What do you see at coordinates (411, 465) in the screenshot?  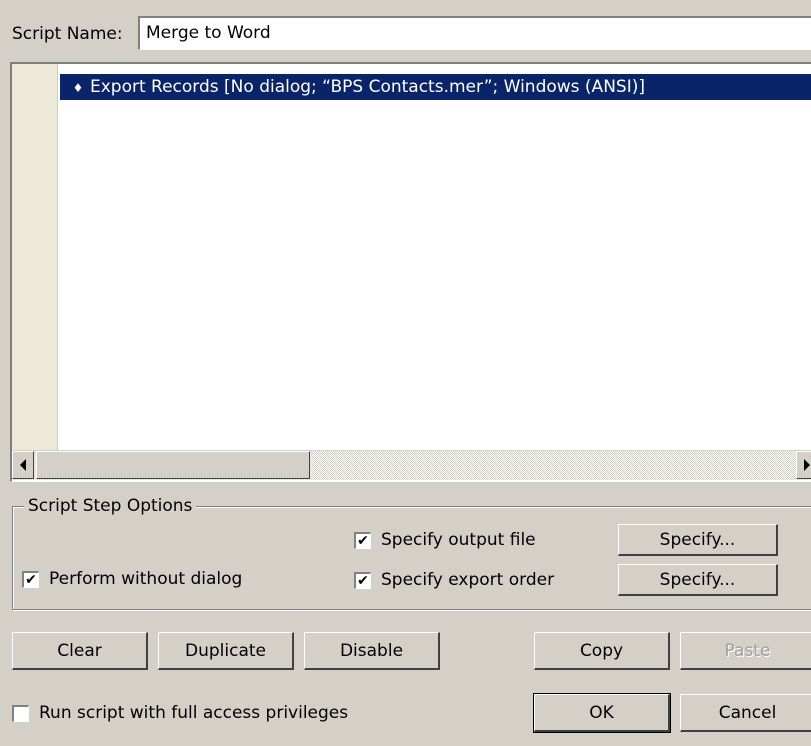 I see `horizontal-scrollbar` at bounding box center [411, 465].